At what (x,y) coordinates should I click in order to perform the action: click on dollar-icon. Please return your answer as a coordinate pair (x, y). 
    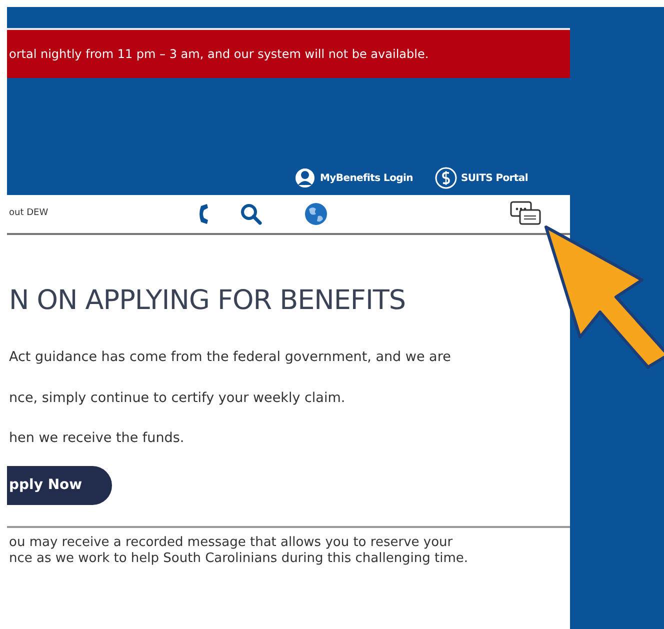
    Looking at the image, I should click on (445, 178).